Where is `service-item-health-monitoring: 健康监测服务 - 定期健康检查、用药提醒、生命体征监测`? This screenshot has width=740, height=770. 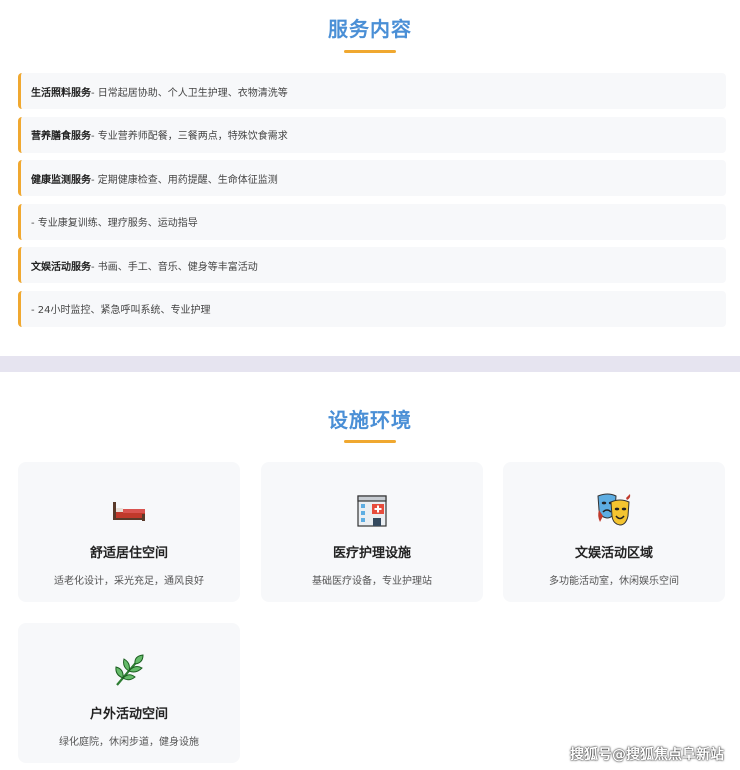 service-item-health-monitoring: 健康监测服务 - 定期健康检查、用药提醒、生命体征监测 is located at coordinates (372, 178).